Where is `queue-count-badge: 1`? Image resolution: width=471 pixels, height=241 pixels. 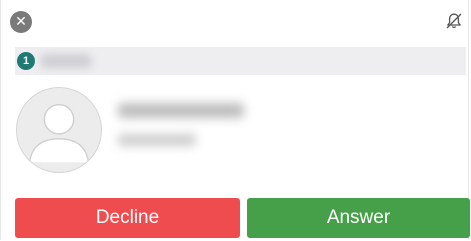
queue-count-badge: 1 is located at coordinates (26, 61).